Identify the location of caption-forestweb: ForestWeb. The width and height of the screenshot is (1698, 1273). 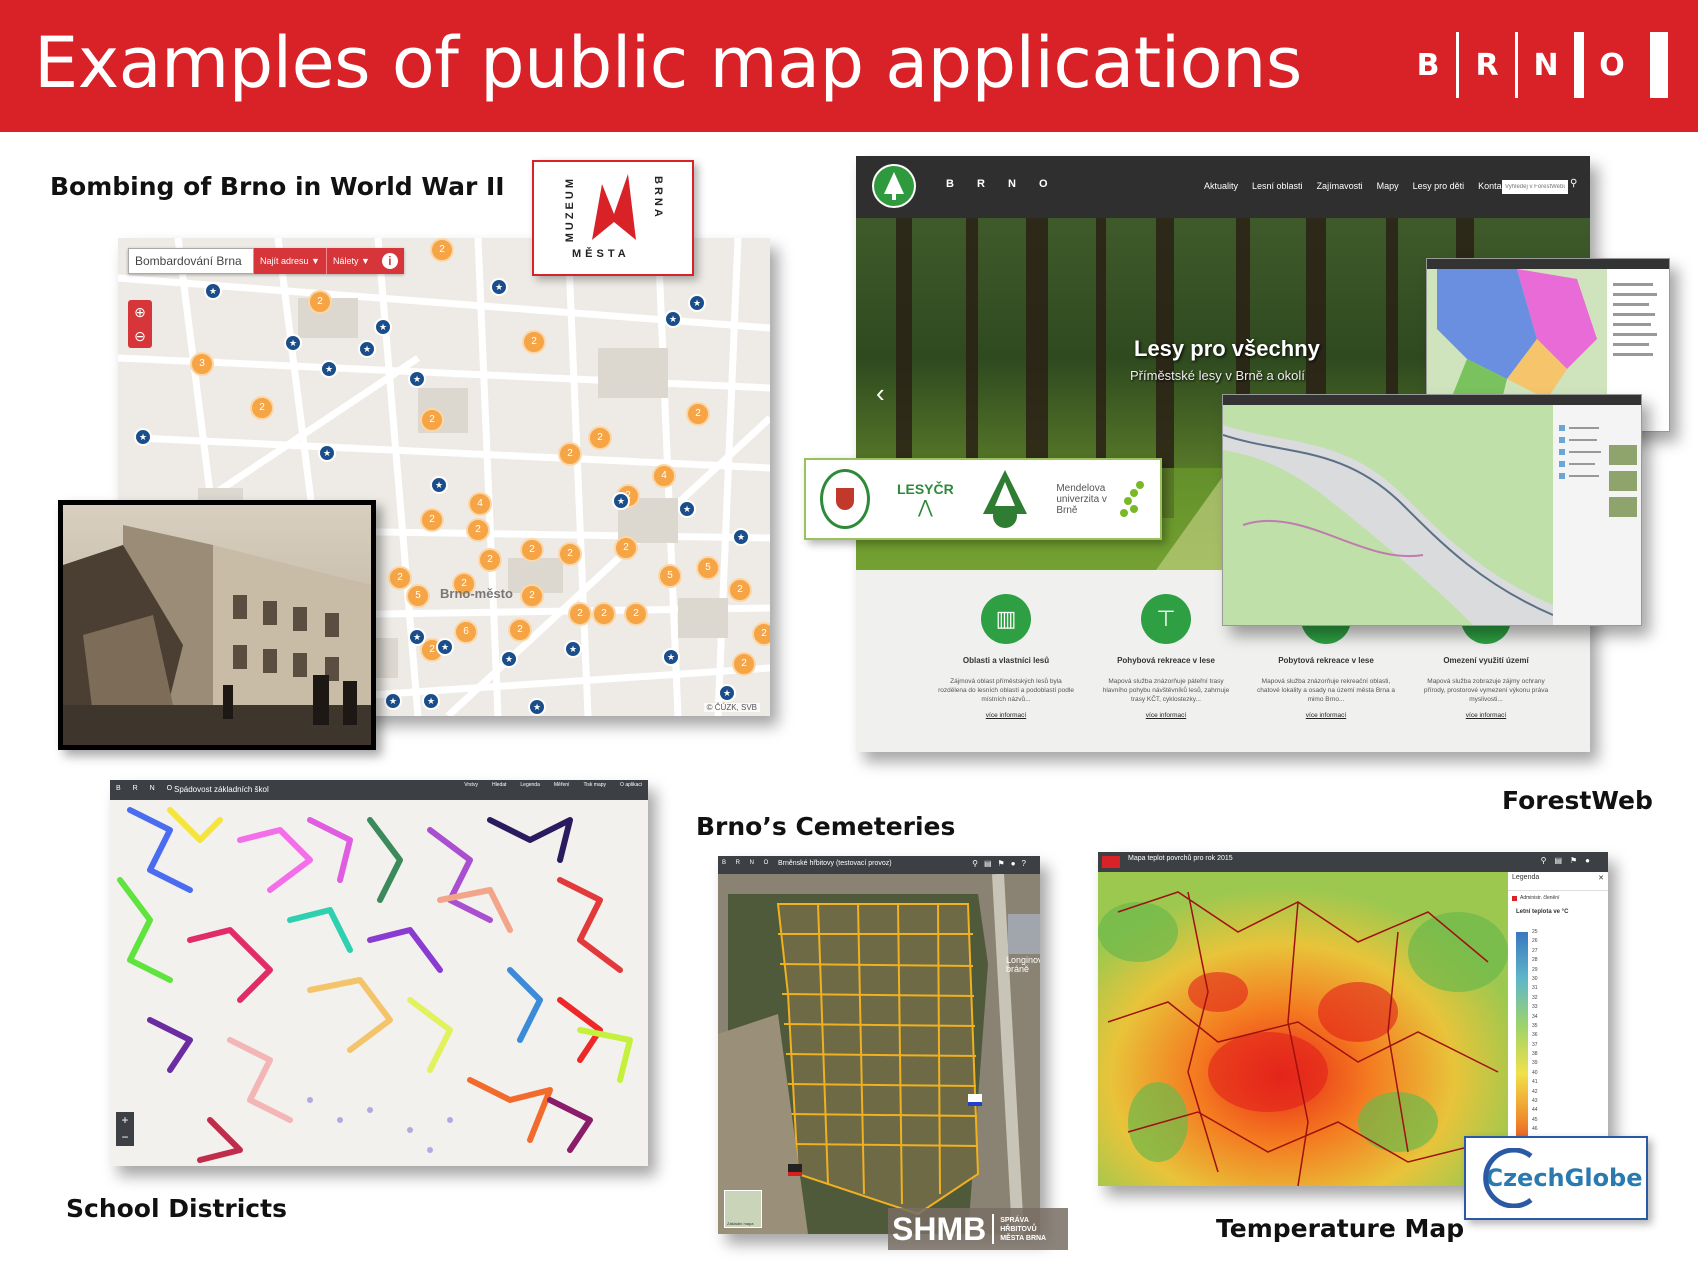
(1577, 800).